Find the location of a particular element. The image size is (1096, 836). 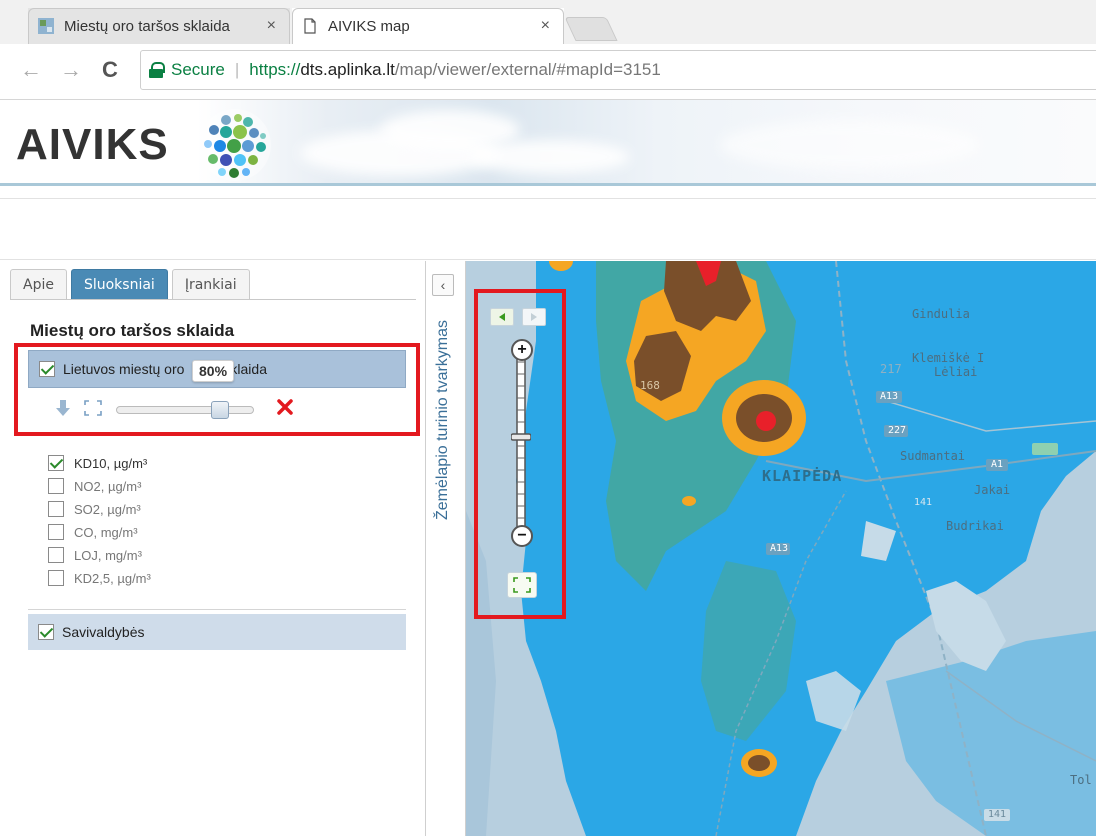

panel-tabs: Apie Sluoksniai Įrankiai is located at coordinates (130, 285).